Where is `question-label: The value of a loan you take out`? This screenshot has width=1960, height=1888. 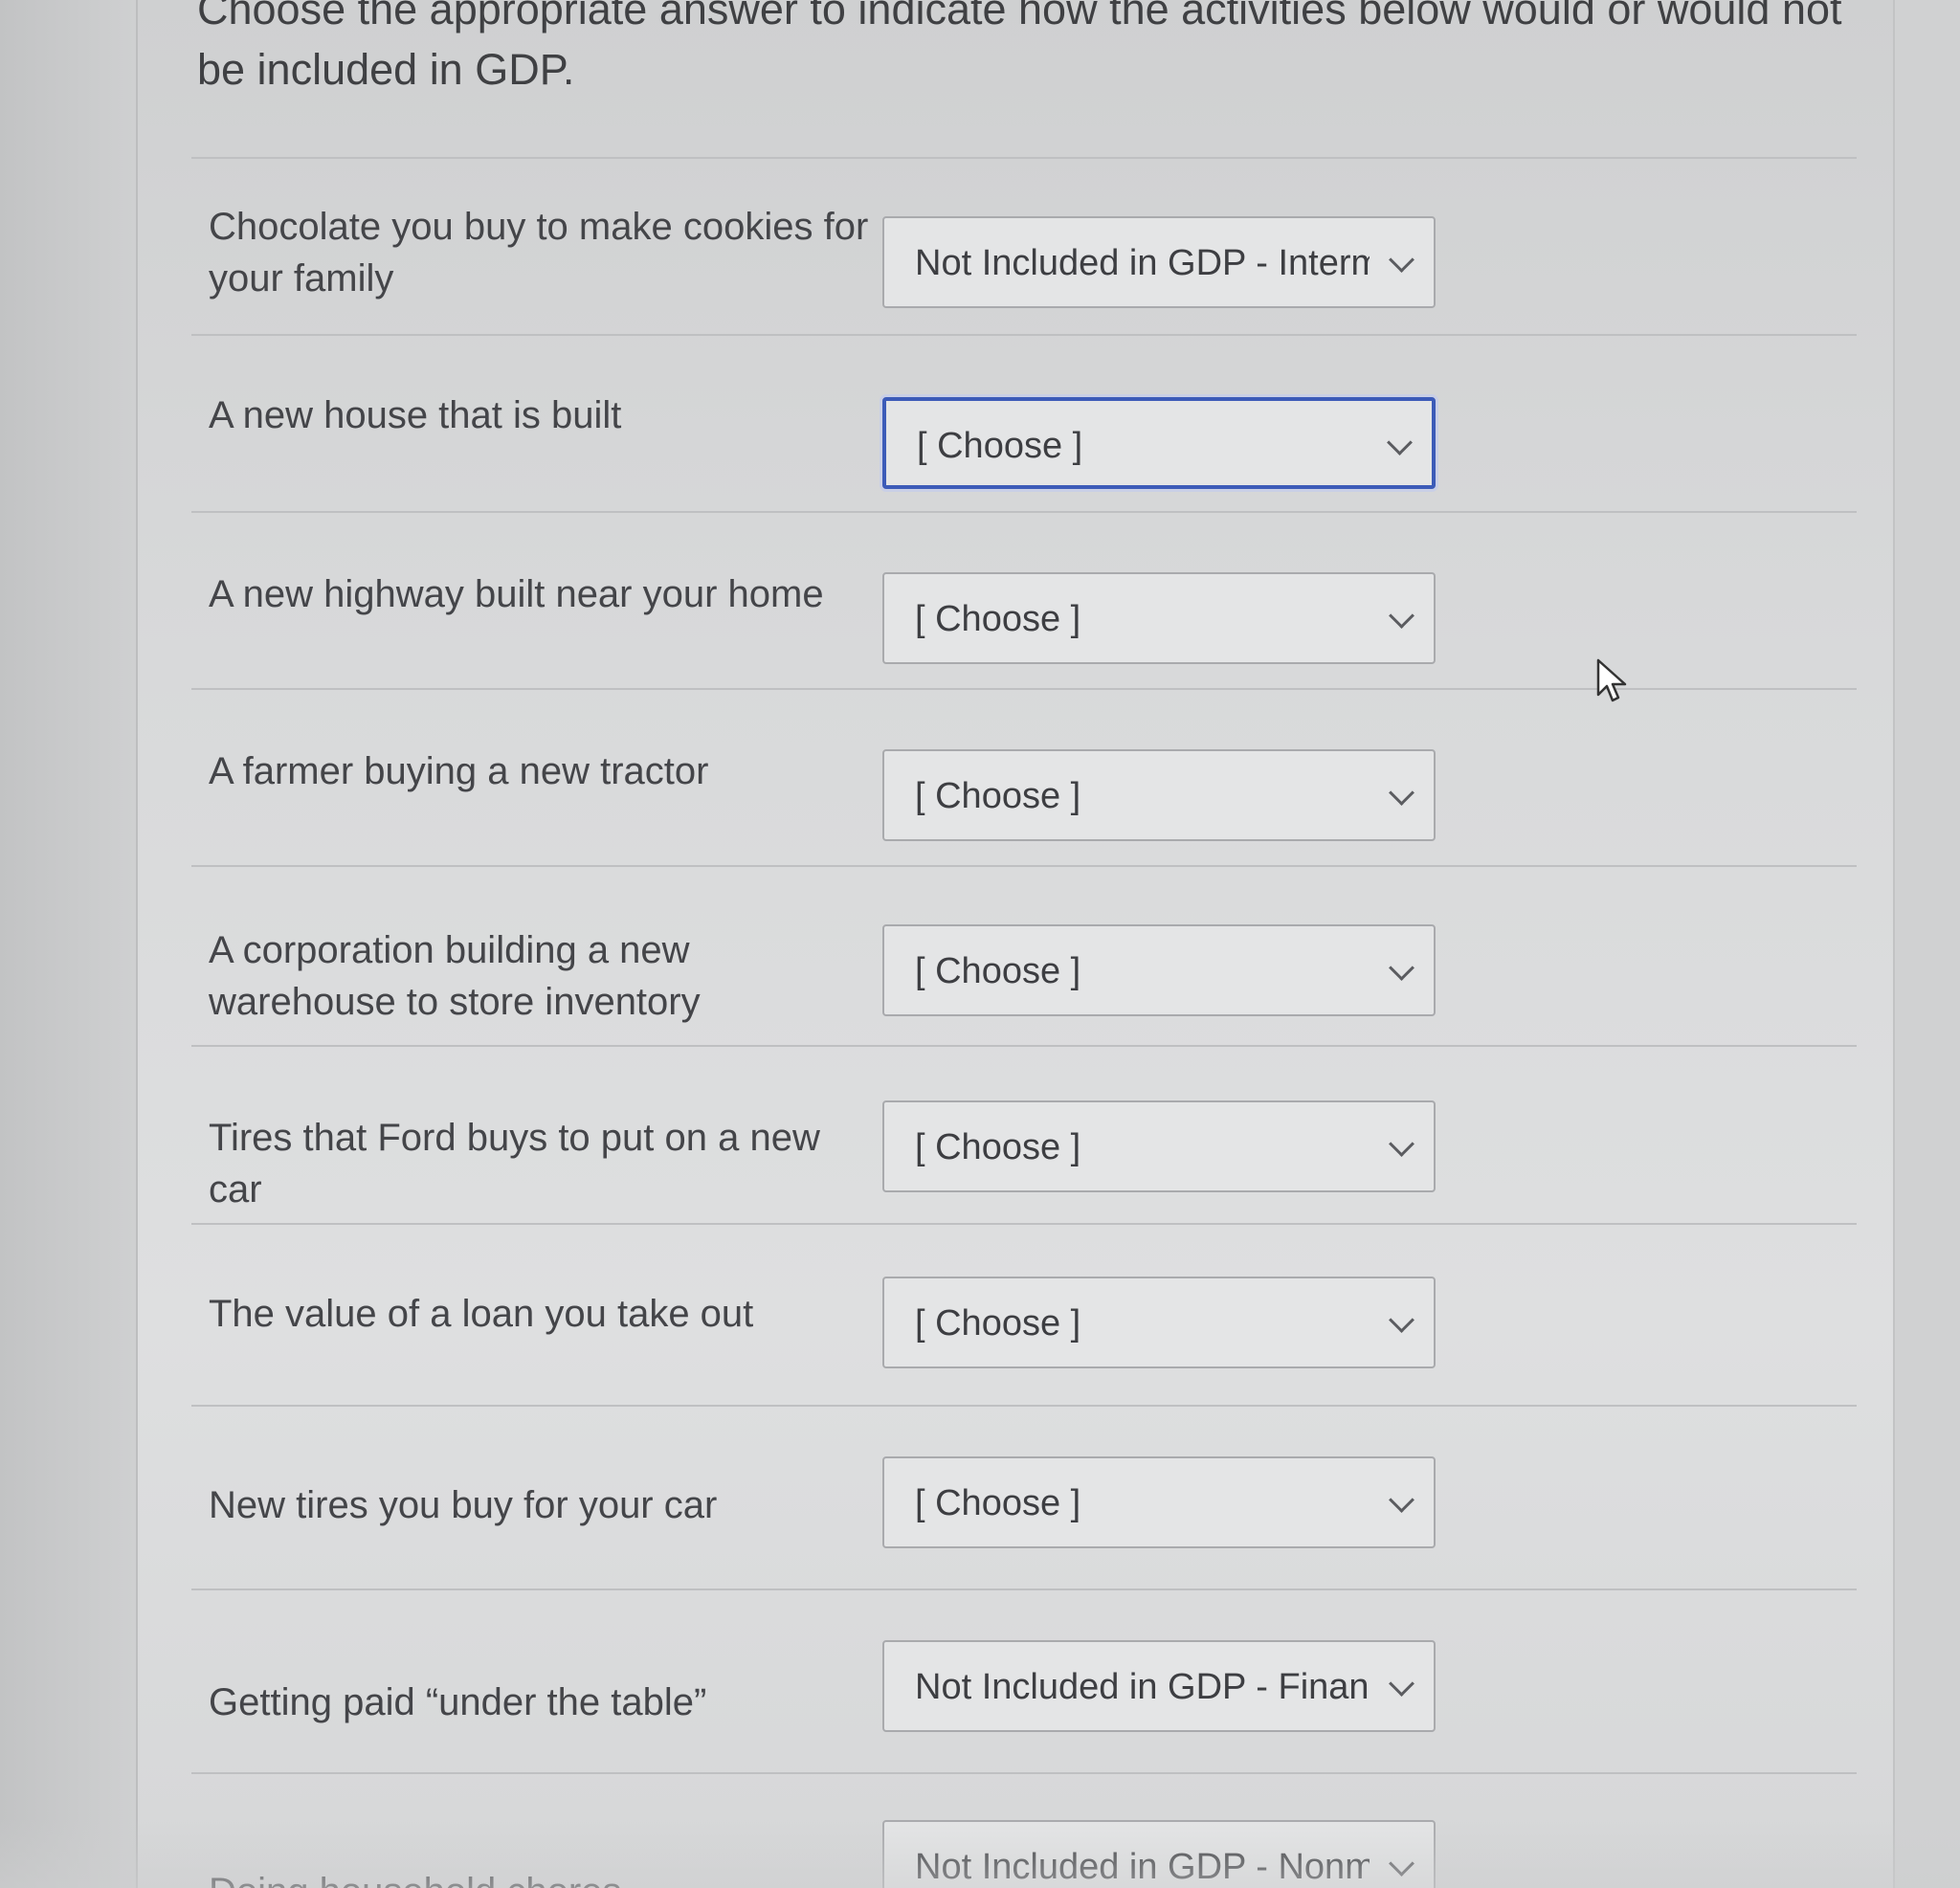 question-label: The value of a loan you take out is located at coordinates (482, 1314).